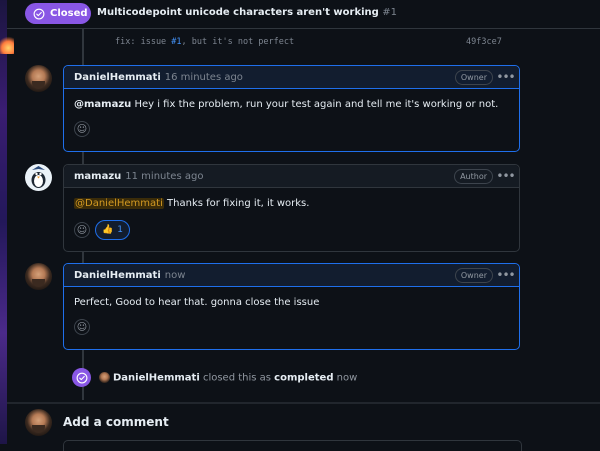 The width and height of the screenshot is (600, 451). Describe the element at coordinates (175, 275) in the screenshot. I see `comment-timestamp: now` at that location.